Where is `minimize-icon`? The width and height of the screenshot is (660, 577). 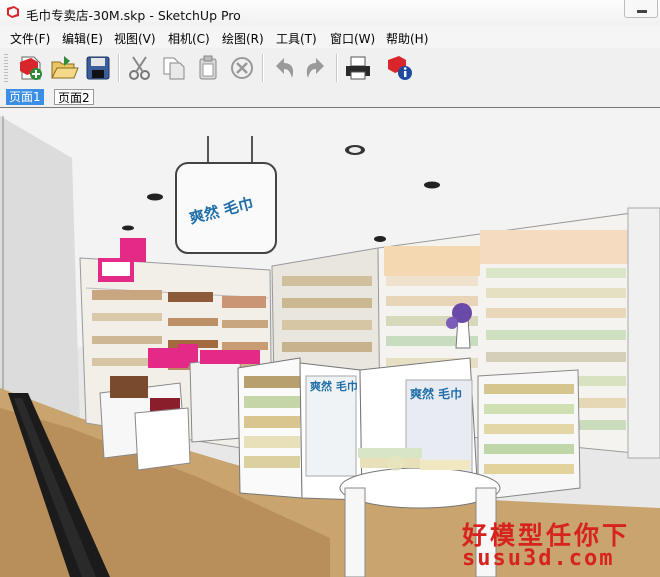 minimize-icon is located at coordinates (642, 11).